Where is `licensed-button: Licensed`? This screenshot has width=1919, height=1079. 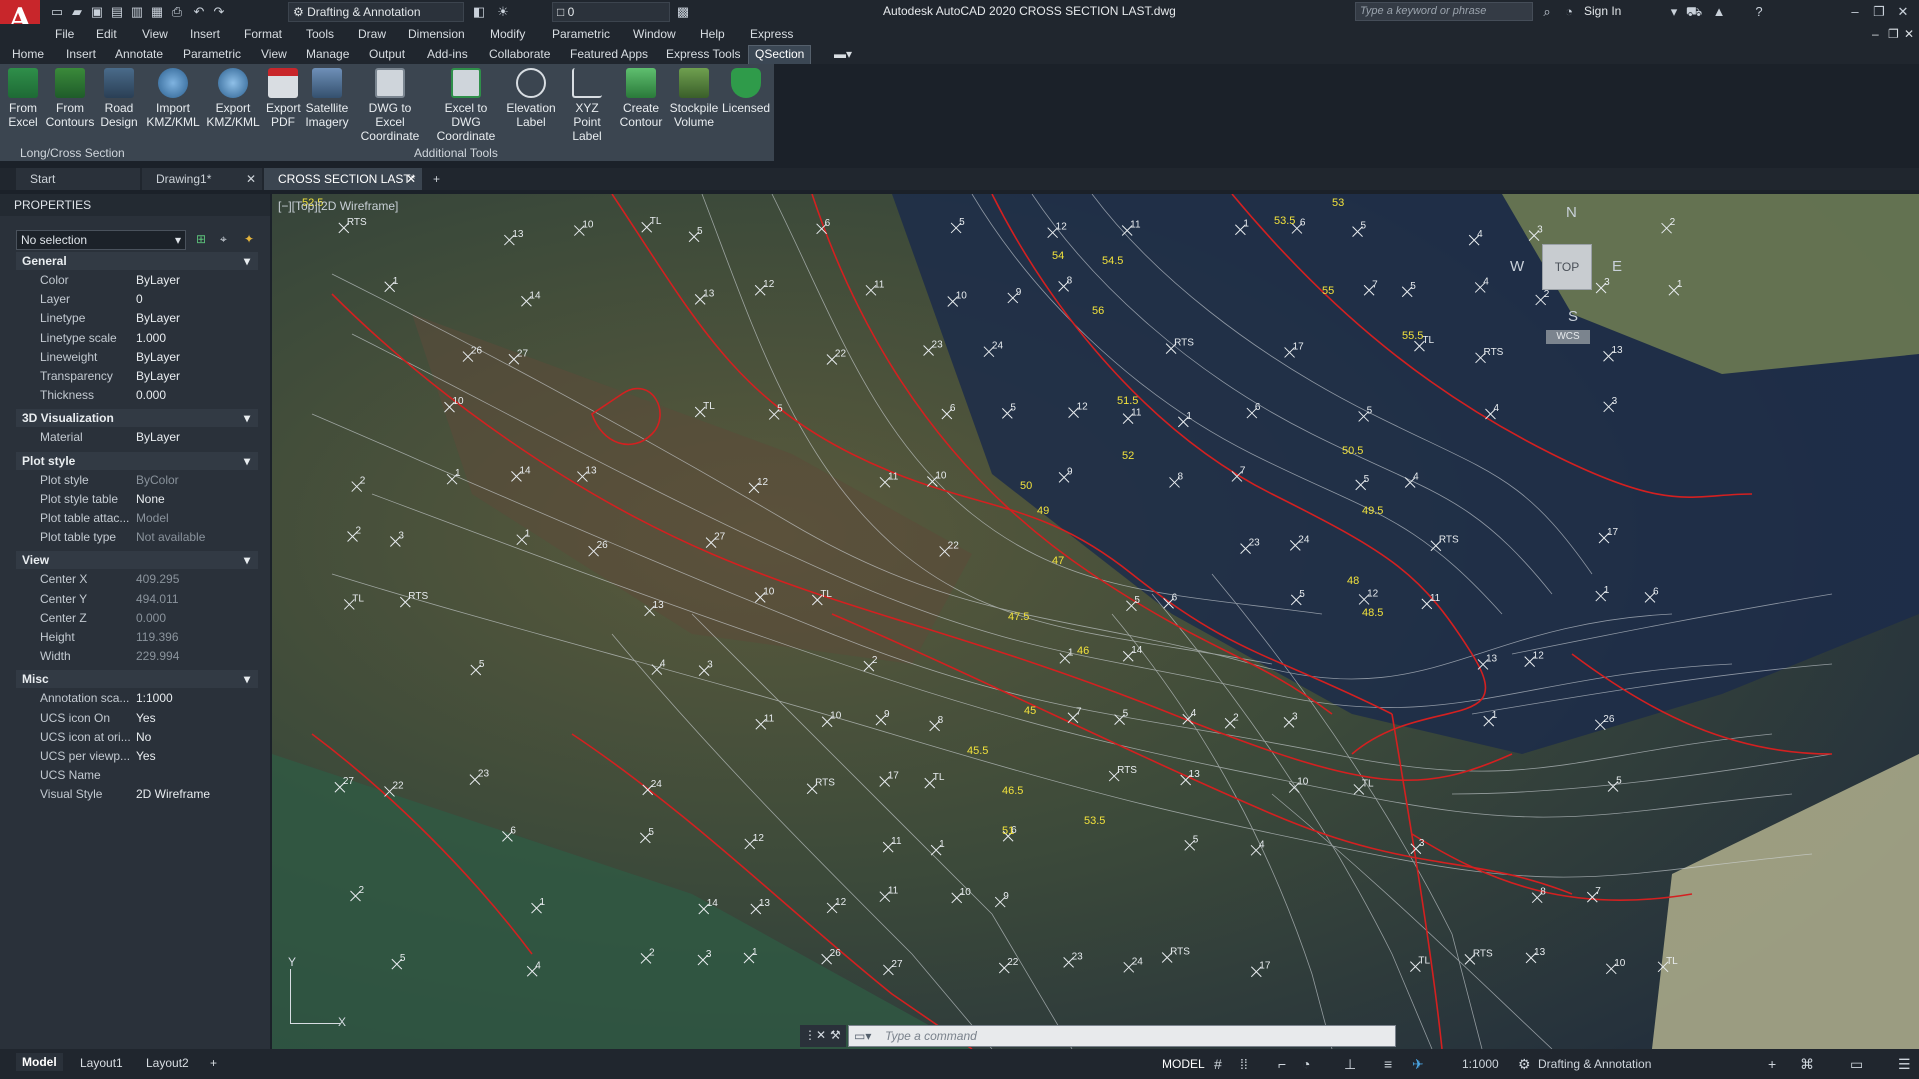
licensed-button: Licensed is located at coordinates (746, 91).